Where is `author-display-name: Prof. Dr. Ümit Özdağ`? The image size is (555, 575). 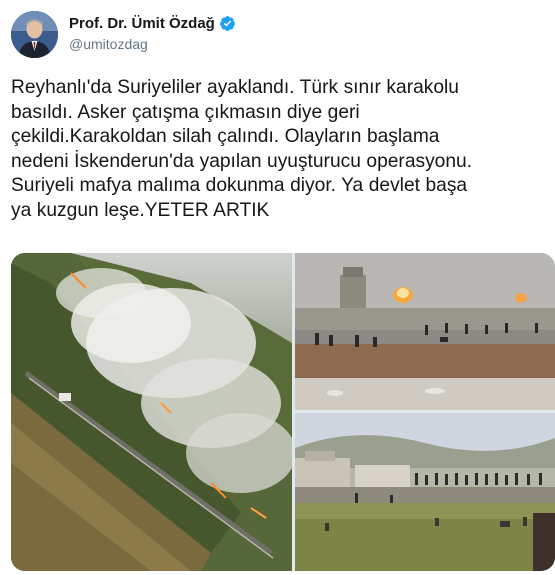
author-display-name: Prof. Dr. Ümit Özdağ is located at coordinates (142, 23).